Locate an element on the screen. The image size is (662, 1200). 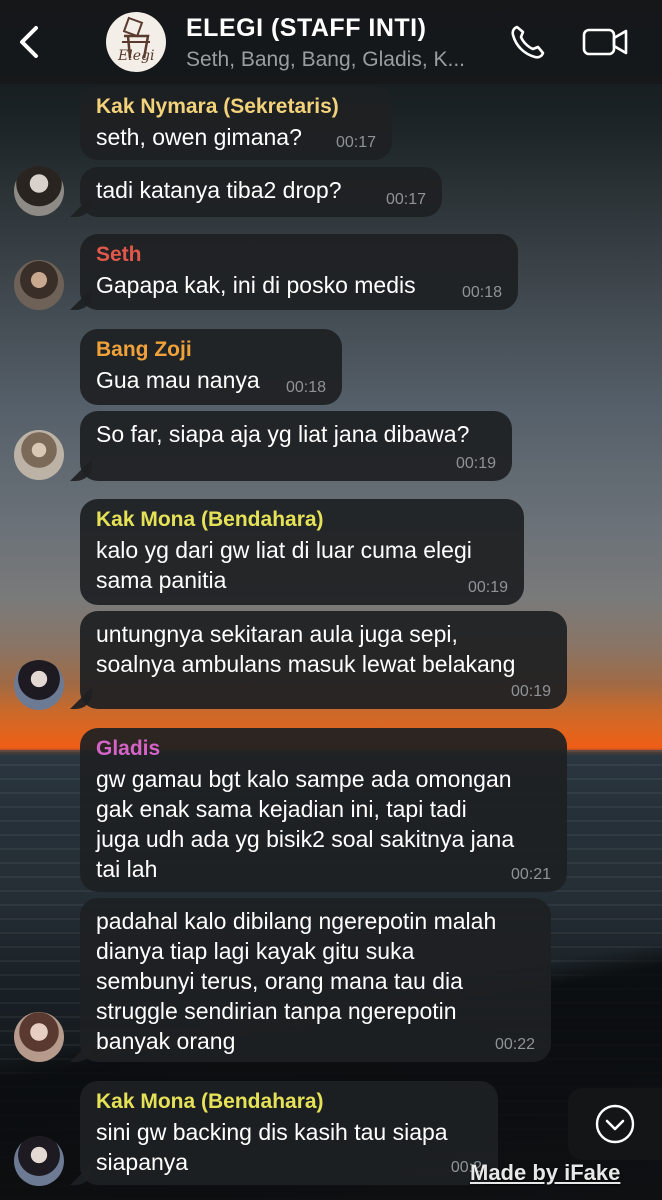
group-avatar: Elegi is located at coordinates (136, 42).